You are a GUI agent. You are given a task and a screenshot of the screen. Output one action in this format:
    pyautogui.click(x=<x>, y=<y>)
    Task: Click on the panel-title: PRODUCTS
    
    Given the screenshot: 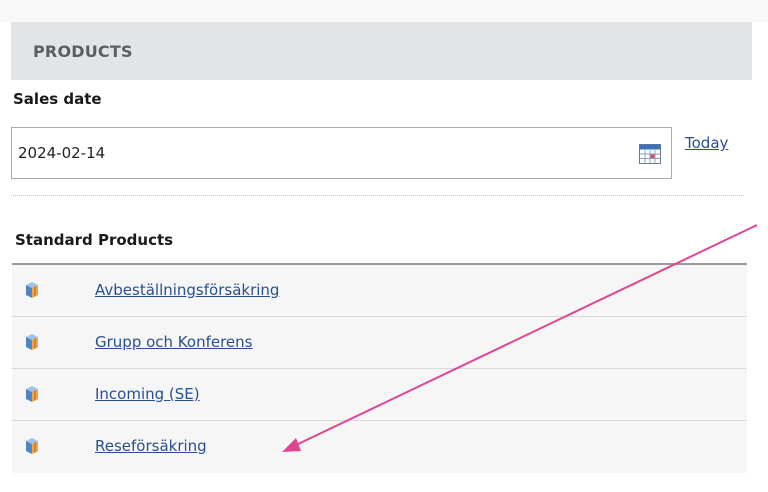 What is the action you would take?
    pyautogui.click(x=83, y=51)
    